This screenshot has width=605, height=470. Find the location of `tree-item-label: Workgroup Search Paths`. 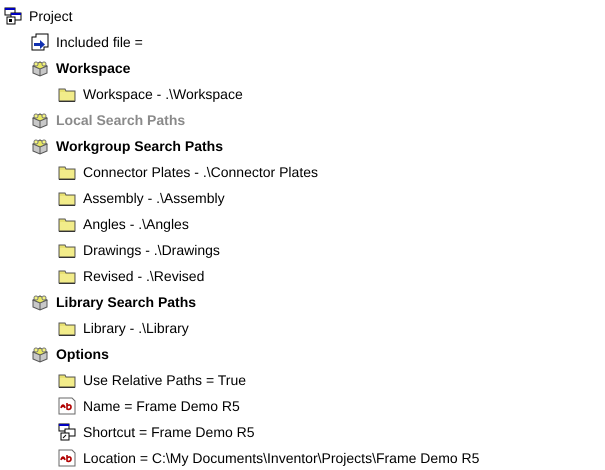

tree-item-label: Workgroup Search Paths is located at coordinates (140, 146).